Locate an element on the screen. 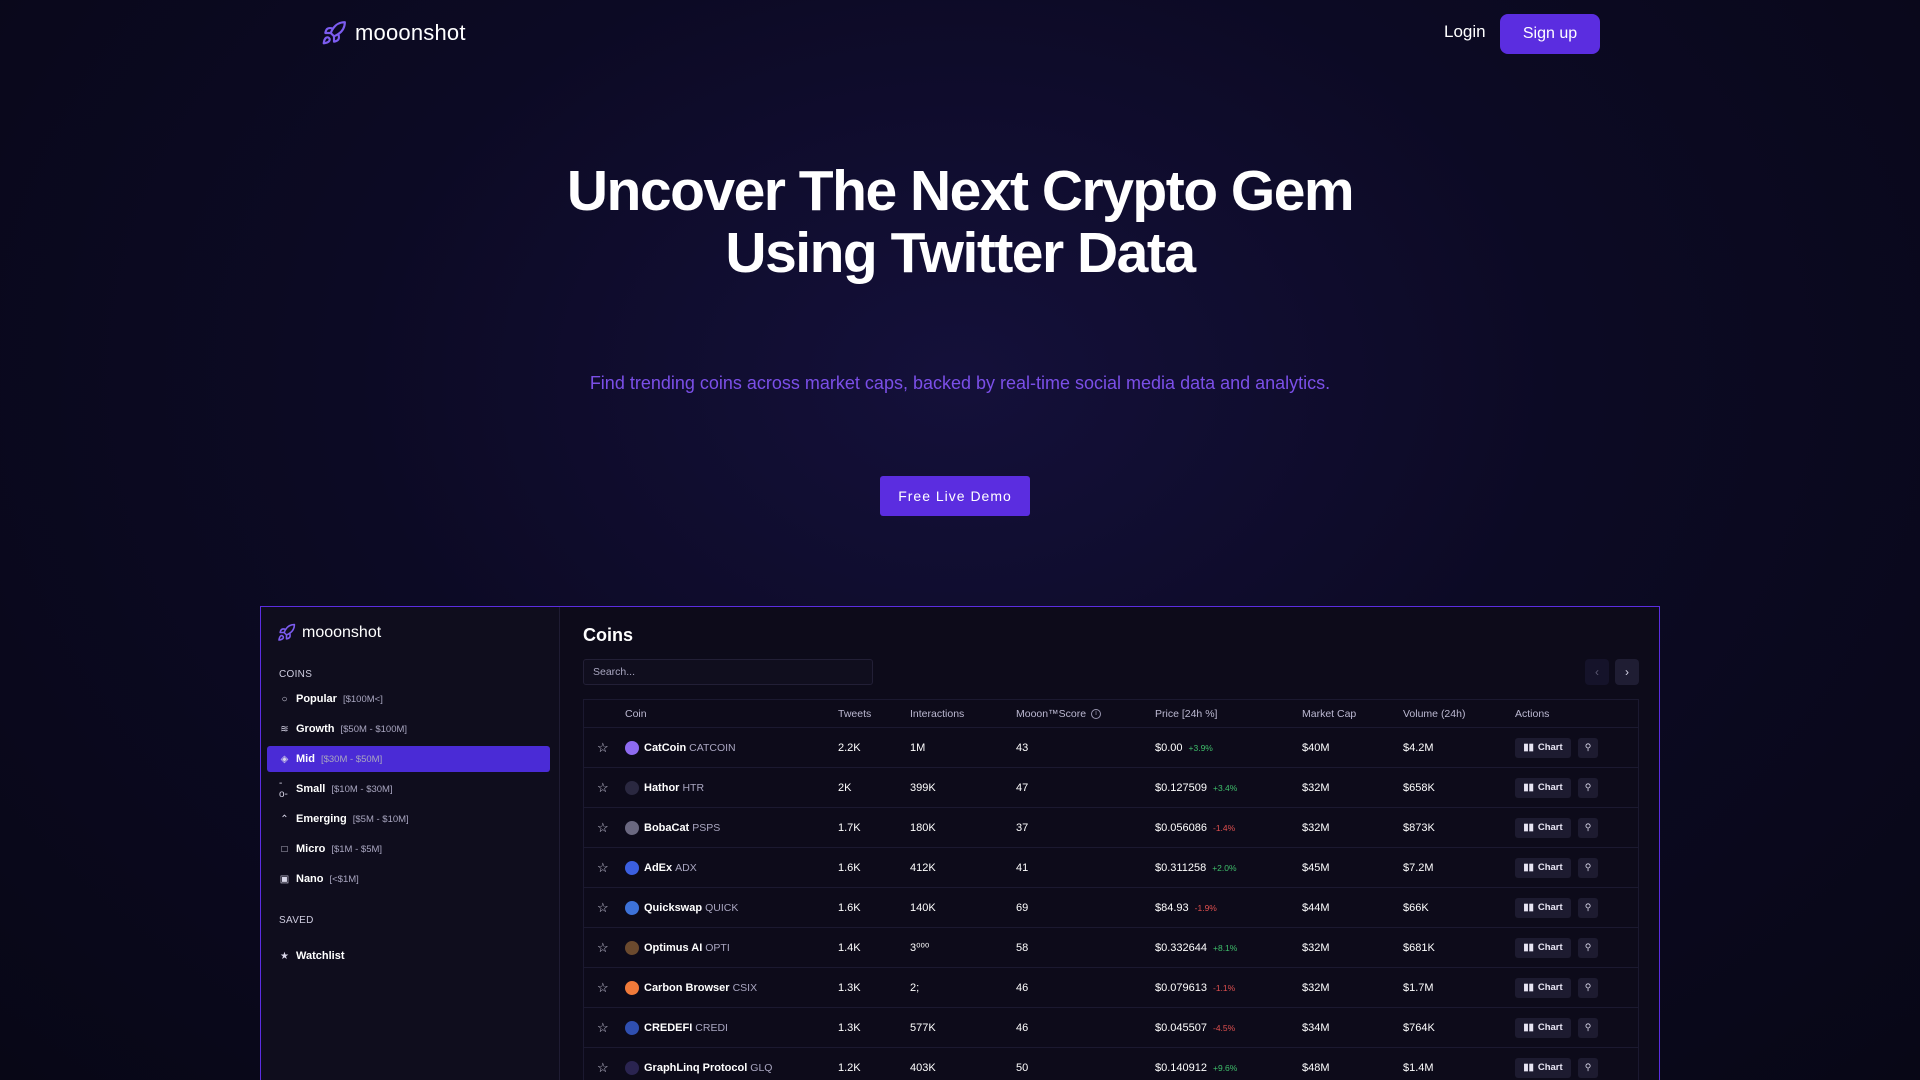 This screenshot has height=1080, width=1920. info-icon: i is located at coordinates (1096, 713).